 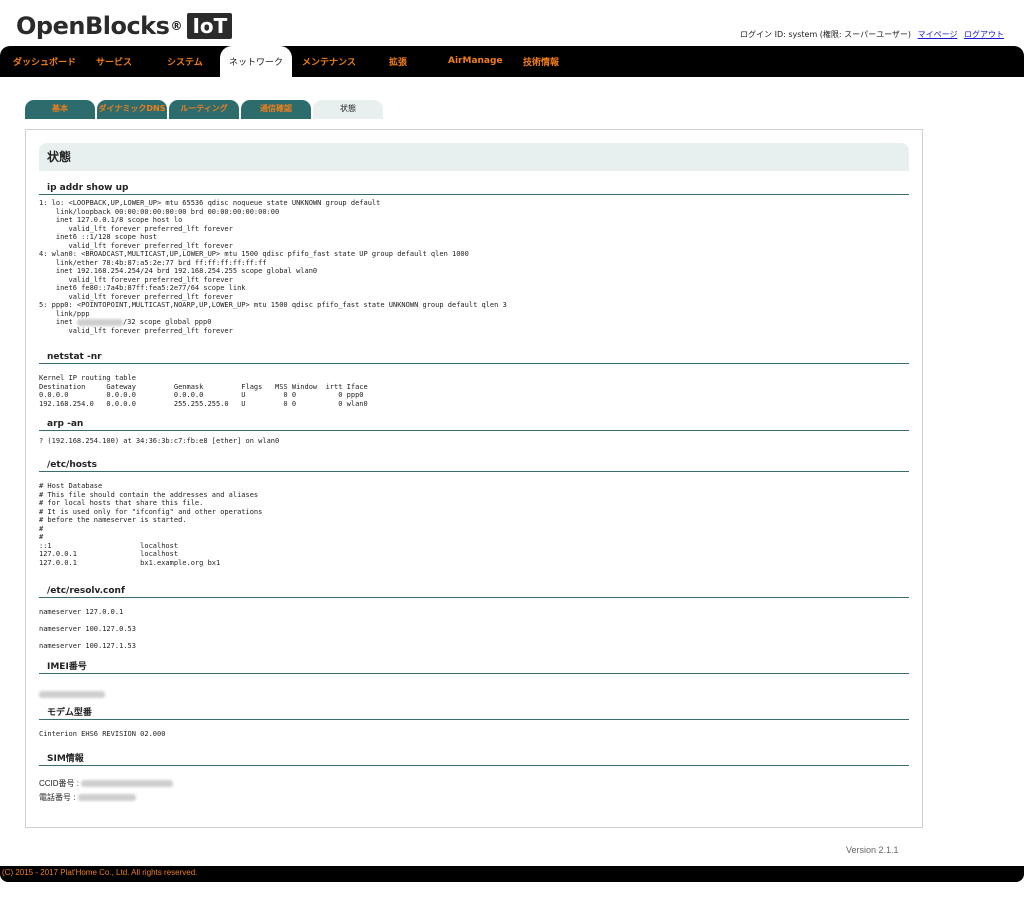 What do you see at coordinates (348, 109) in the screenshot?
I see `tab-status: 状態` at bounding box center [348, 109].